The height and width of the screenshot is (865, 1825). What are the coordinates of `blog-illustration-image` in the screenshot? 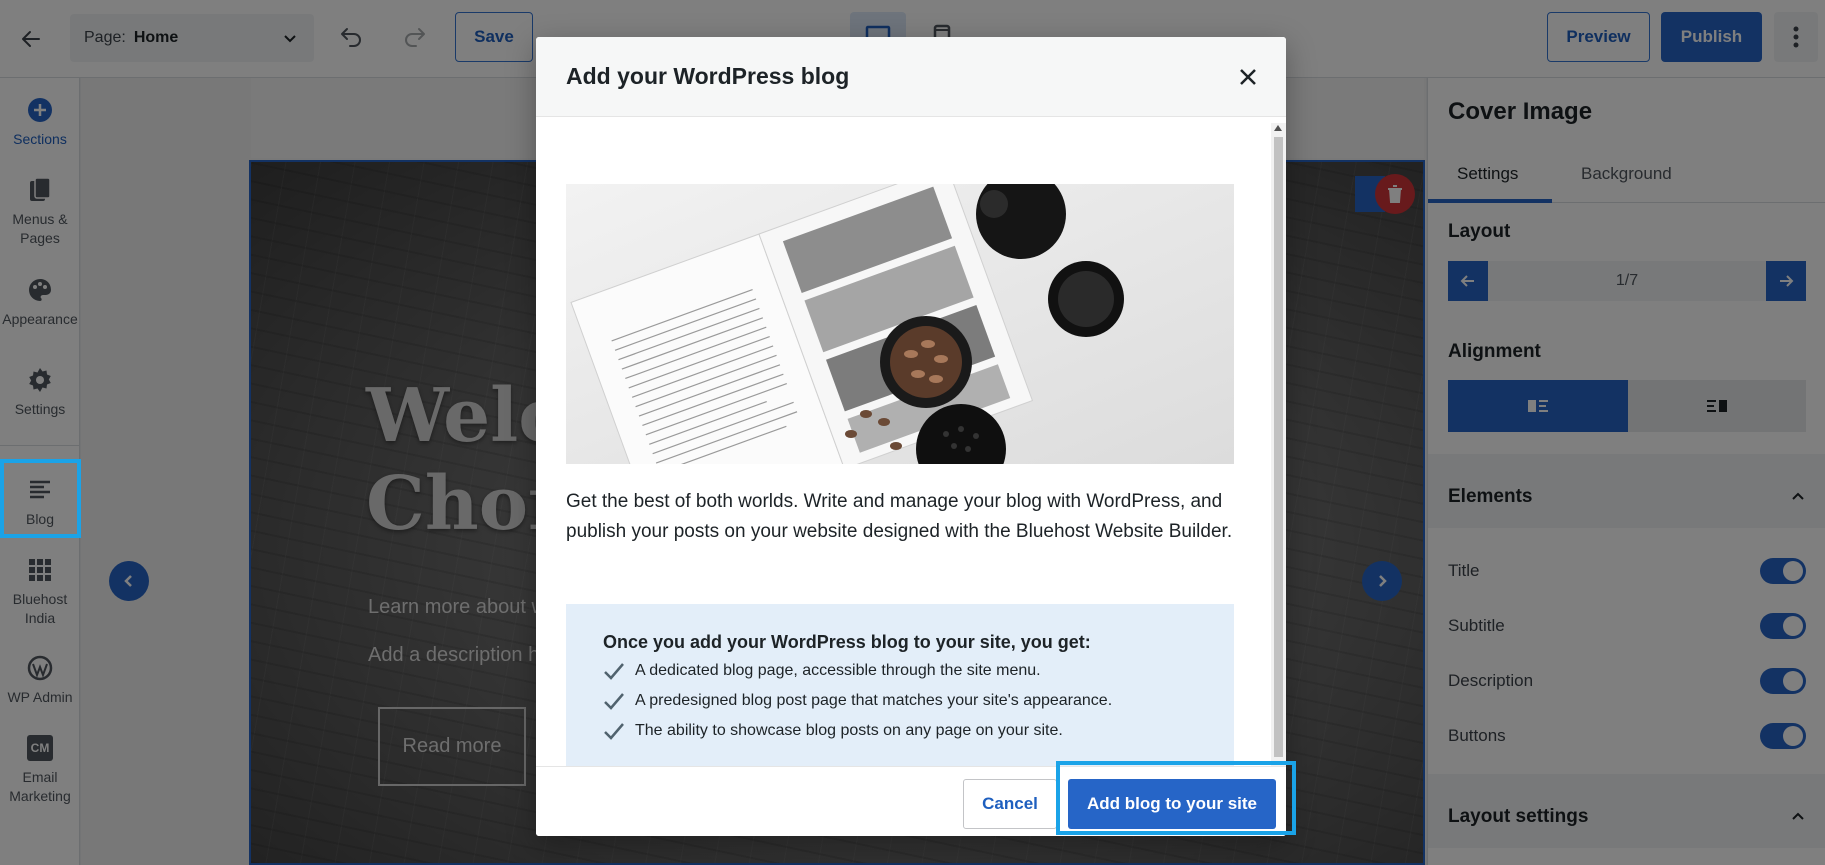 It's located at (900, 324).